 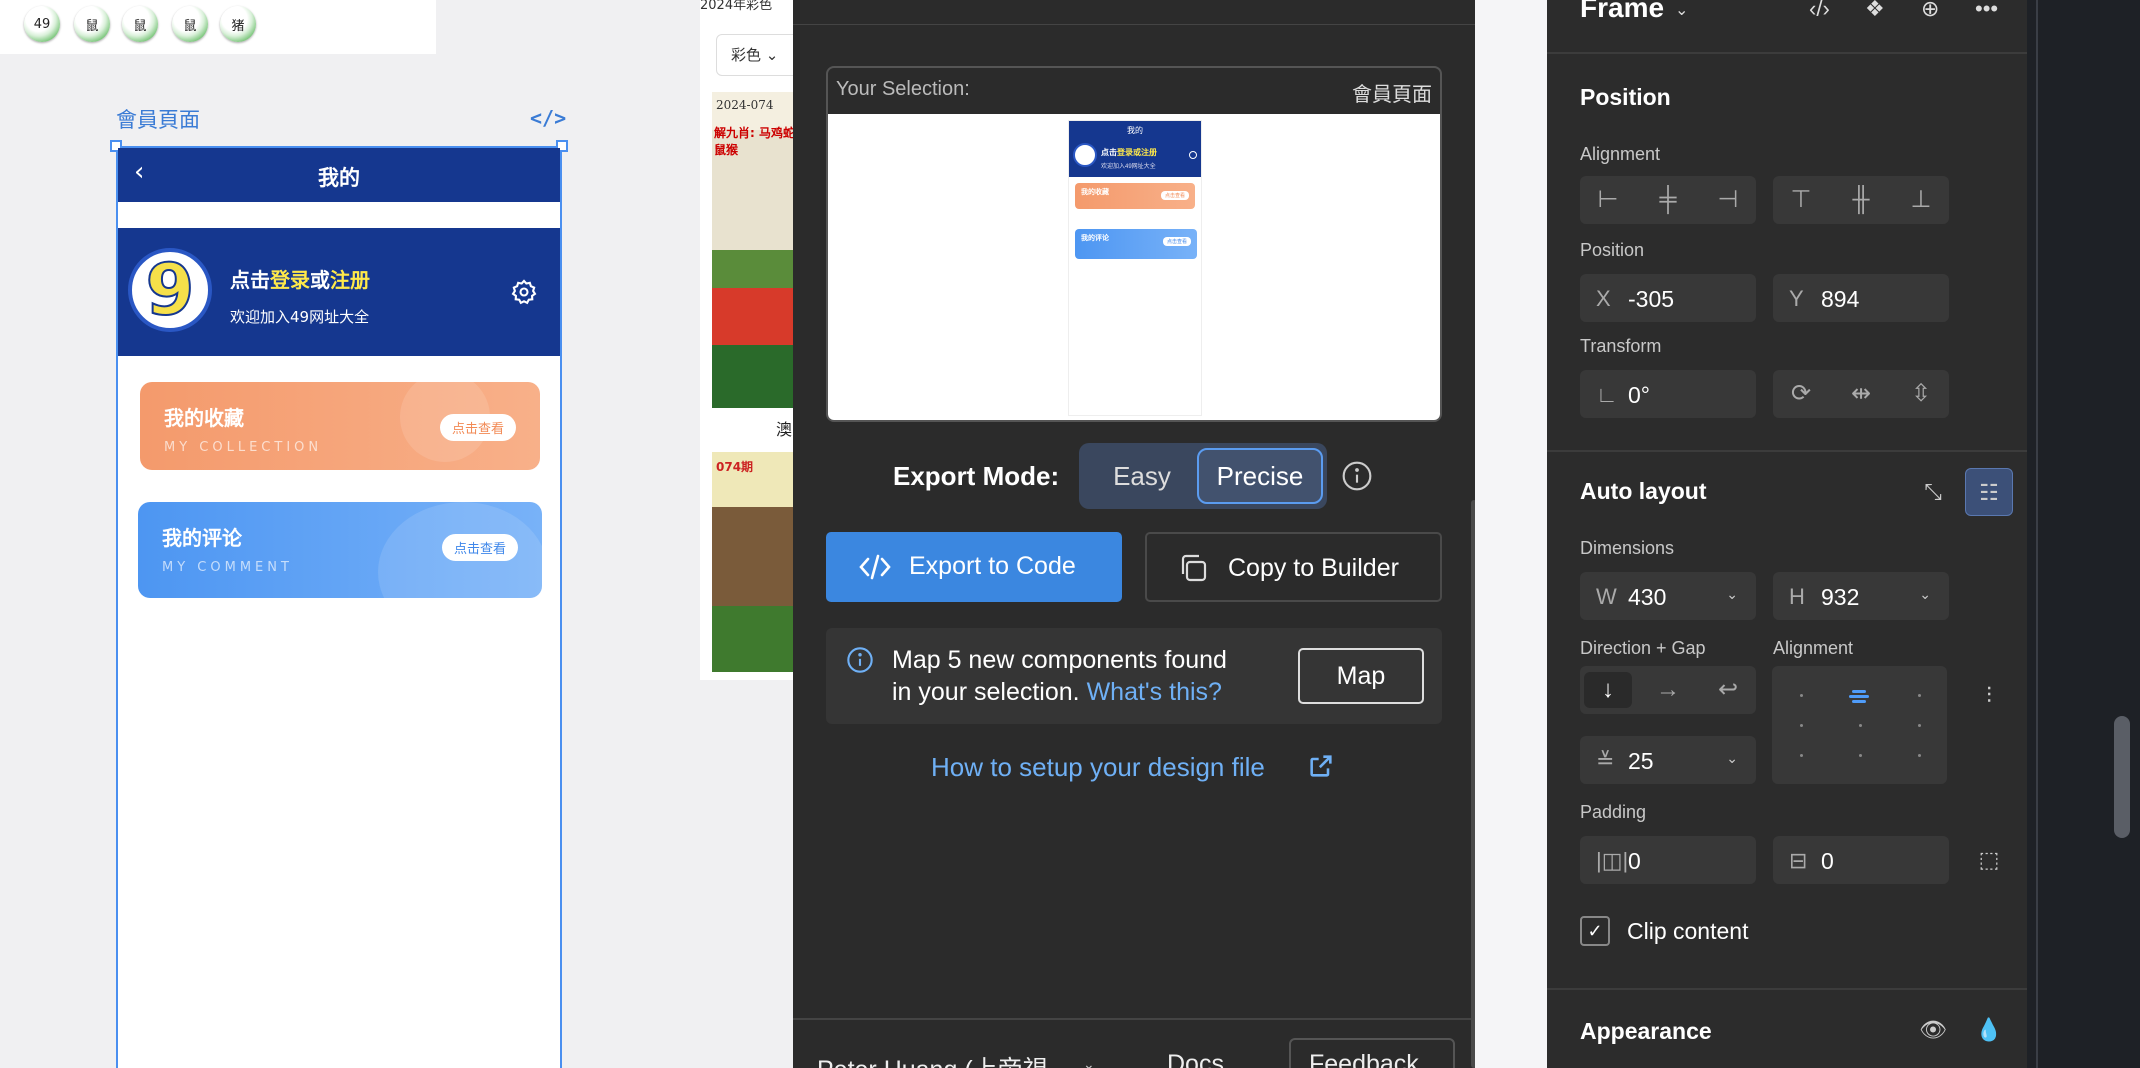 What do you see at coordinates (1823, 10) in the screenshot?
I see `code-icon: ‹/›` at bounding box center [1823, 10].